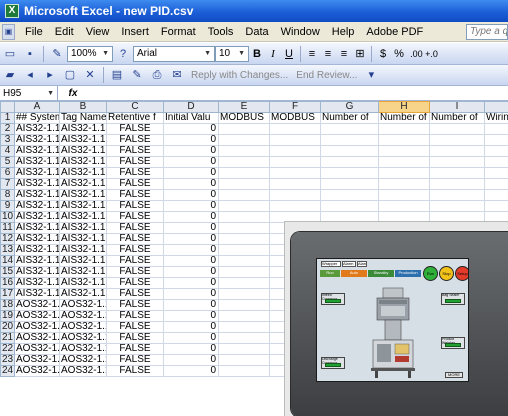  I want to click on zoom-select: 100% ▼, so click(90, 53).